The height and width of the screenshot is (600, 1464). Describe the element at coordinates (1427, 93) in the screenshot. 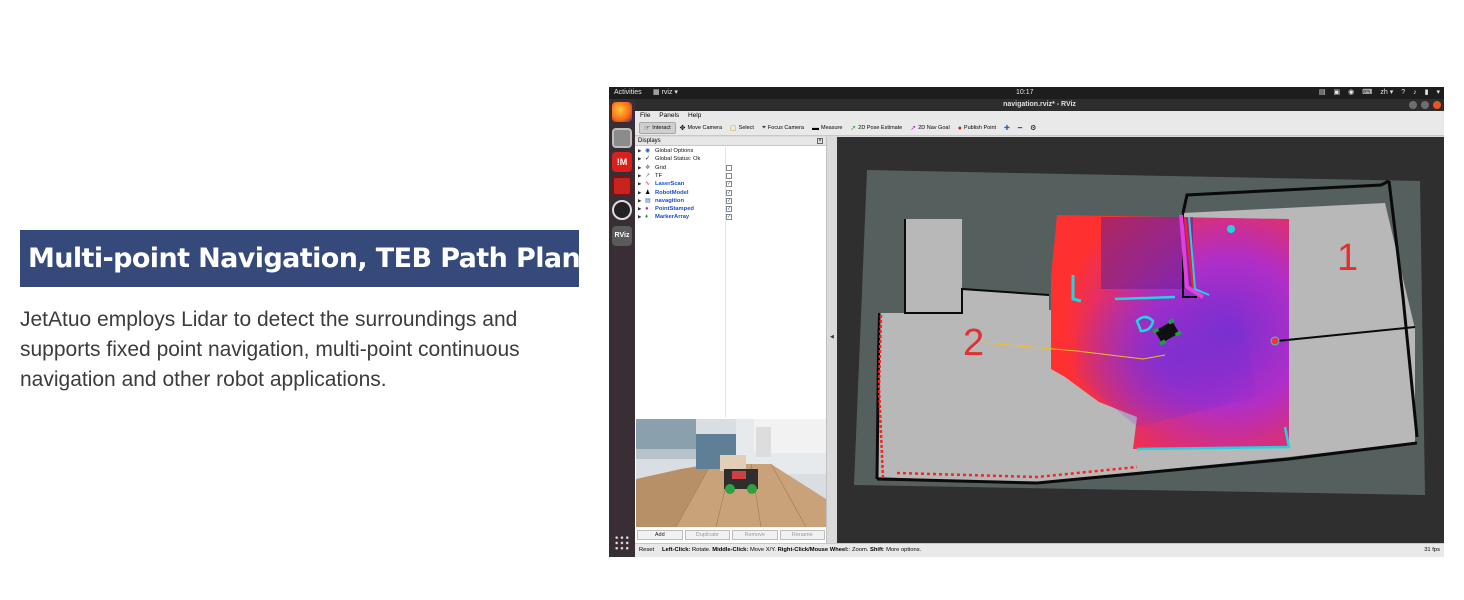

I see `battery-icon: ▮` at that location.